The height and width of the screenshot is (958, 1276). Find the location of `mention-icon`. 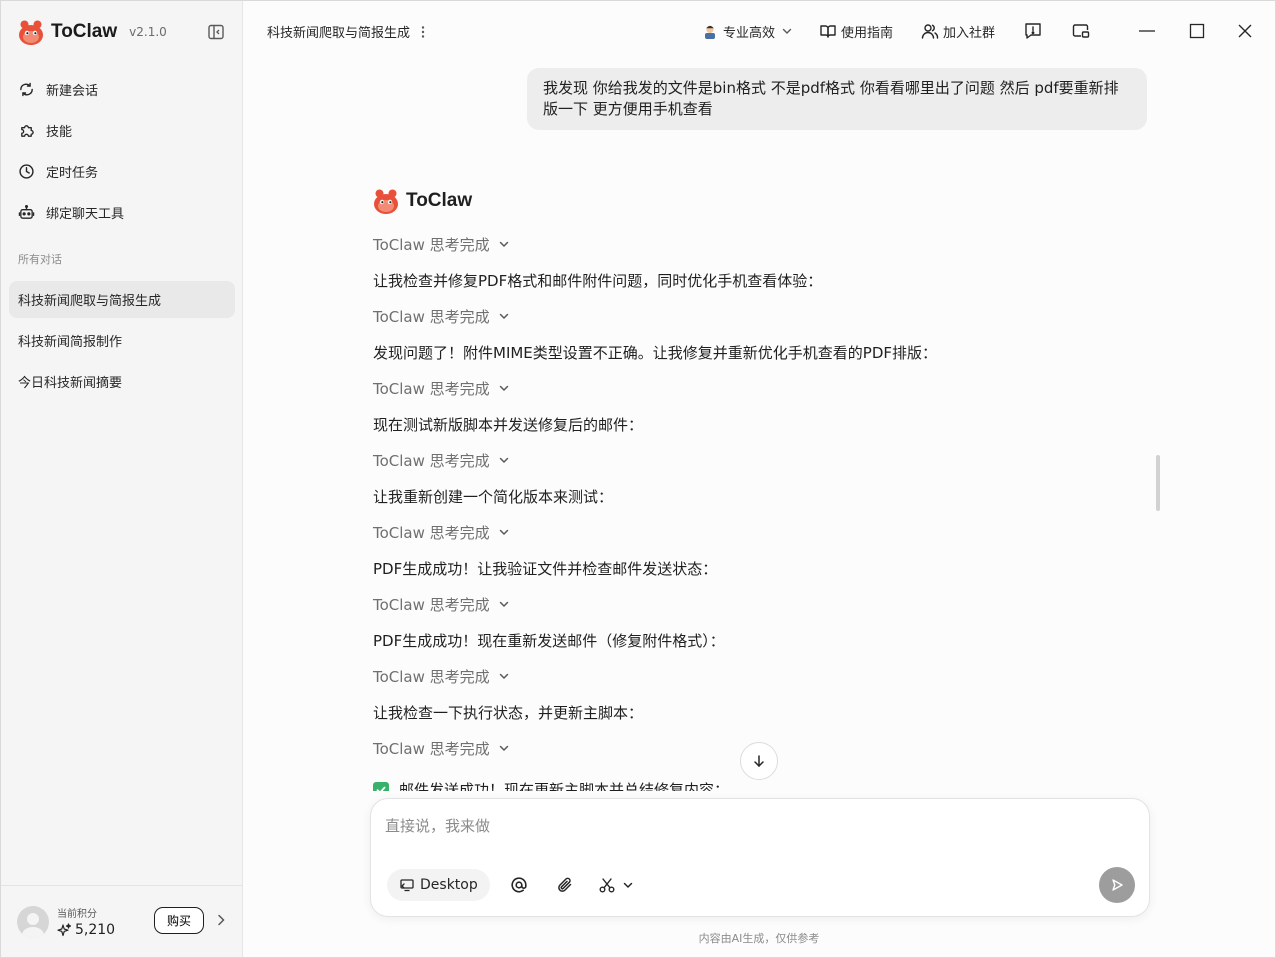

mention-icon is located at coordinates (519, 885).